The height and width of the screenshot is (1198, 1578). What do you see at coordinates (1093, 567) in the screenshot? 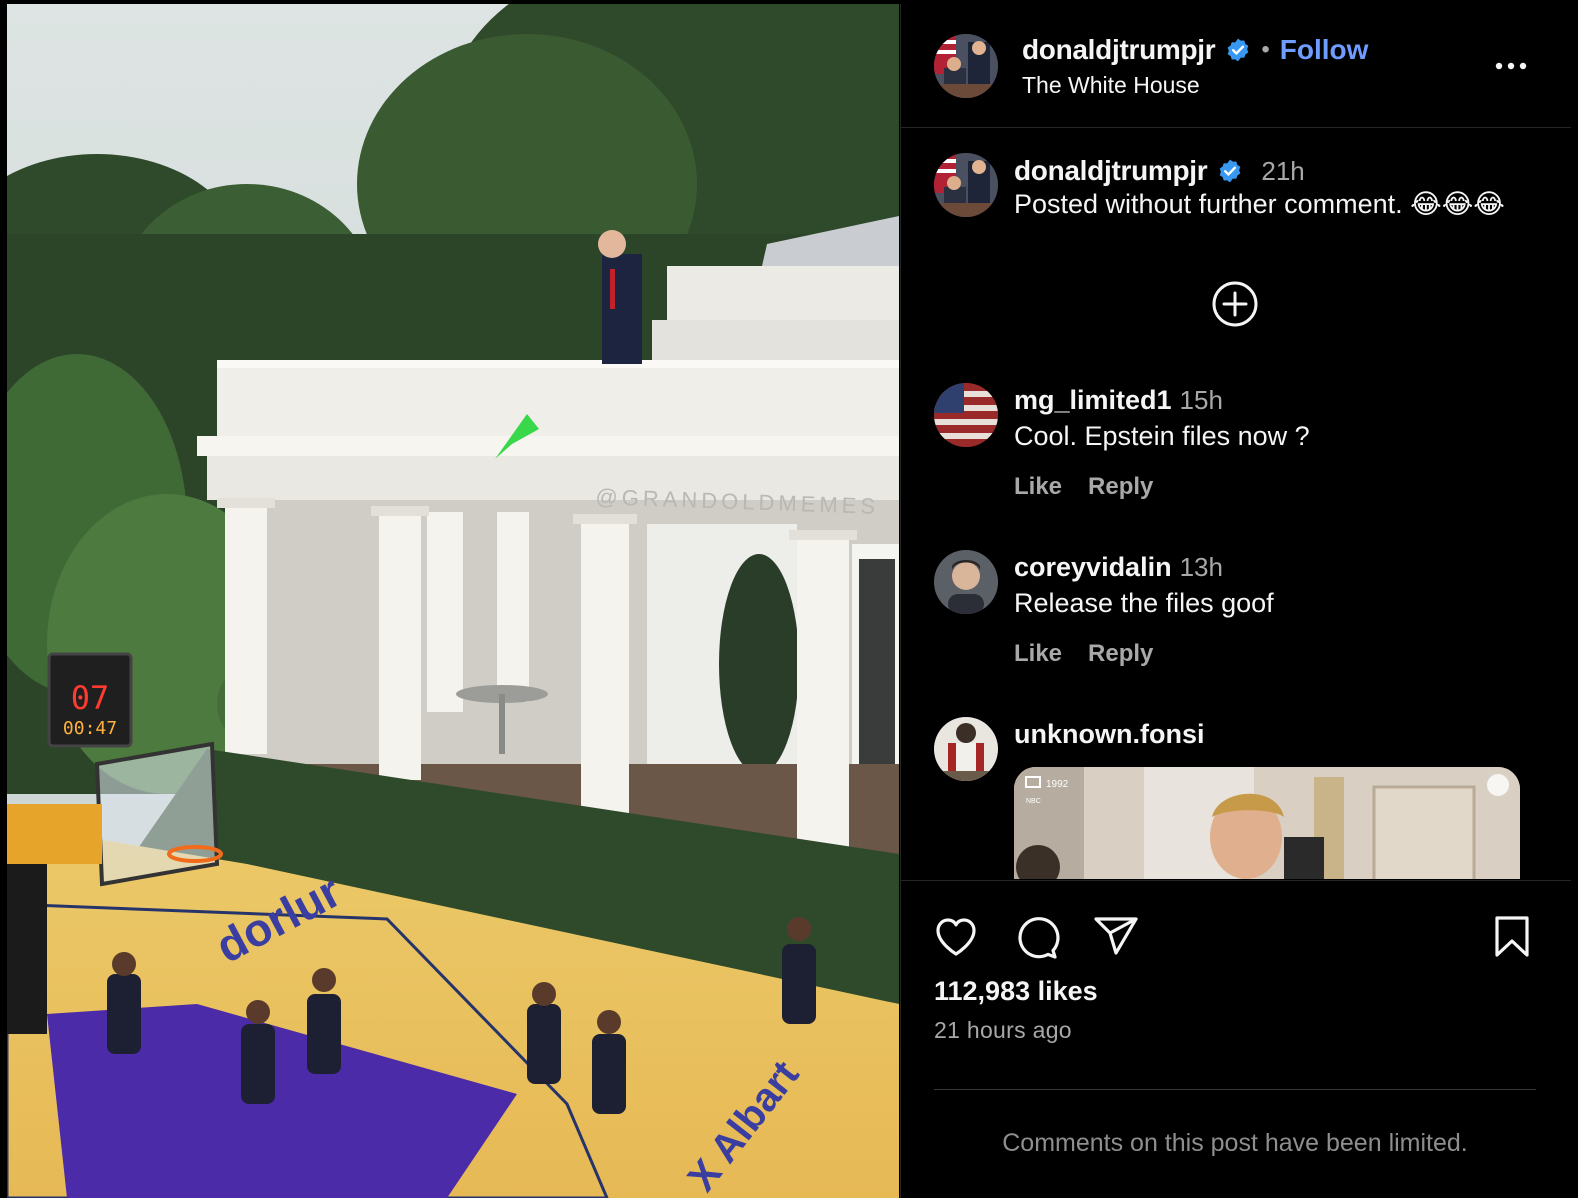
I see `comment-username: coreyvidalin` at bounding box center [1093, 567].